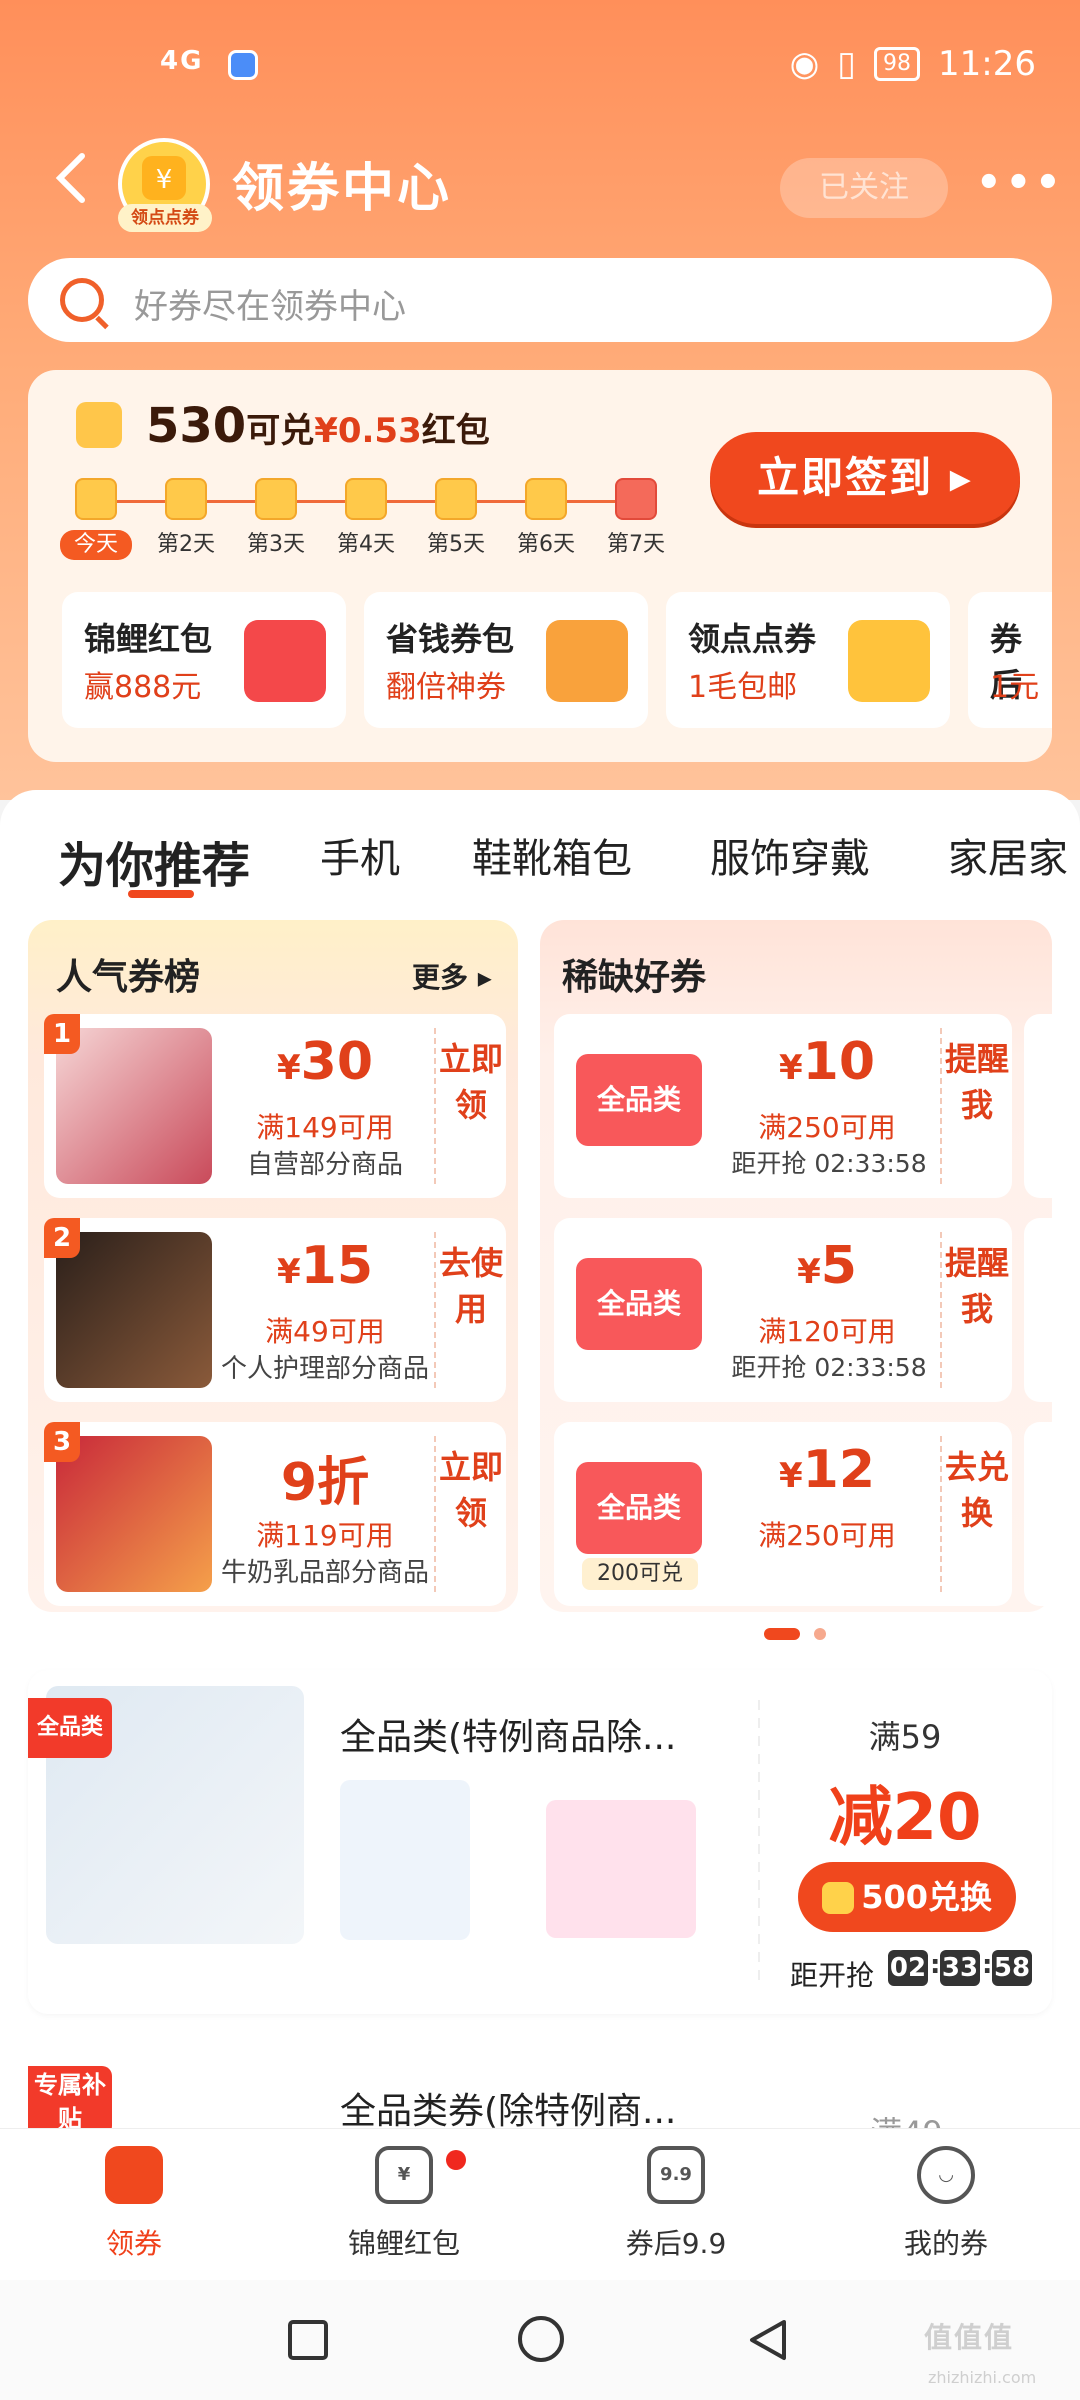 The width and height of the screenshot is (1080, 2400). Describe the element at coordinates (804, 64) in the screenshot. I see `eye-icon: ◉` at that location.